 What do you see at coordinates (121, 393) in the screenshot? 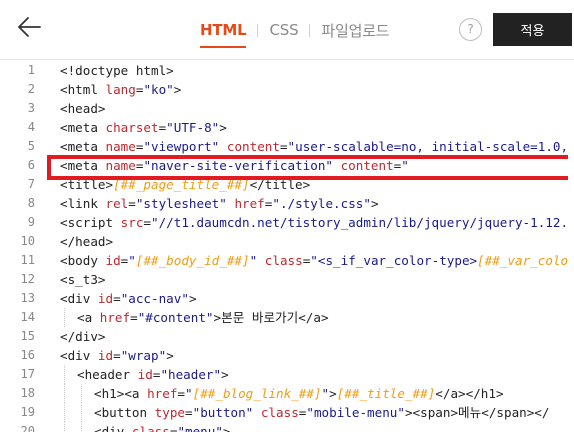
I see `code-token: <h1><a` at bounding box center [121, 393].